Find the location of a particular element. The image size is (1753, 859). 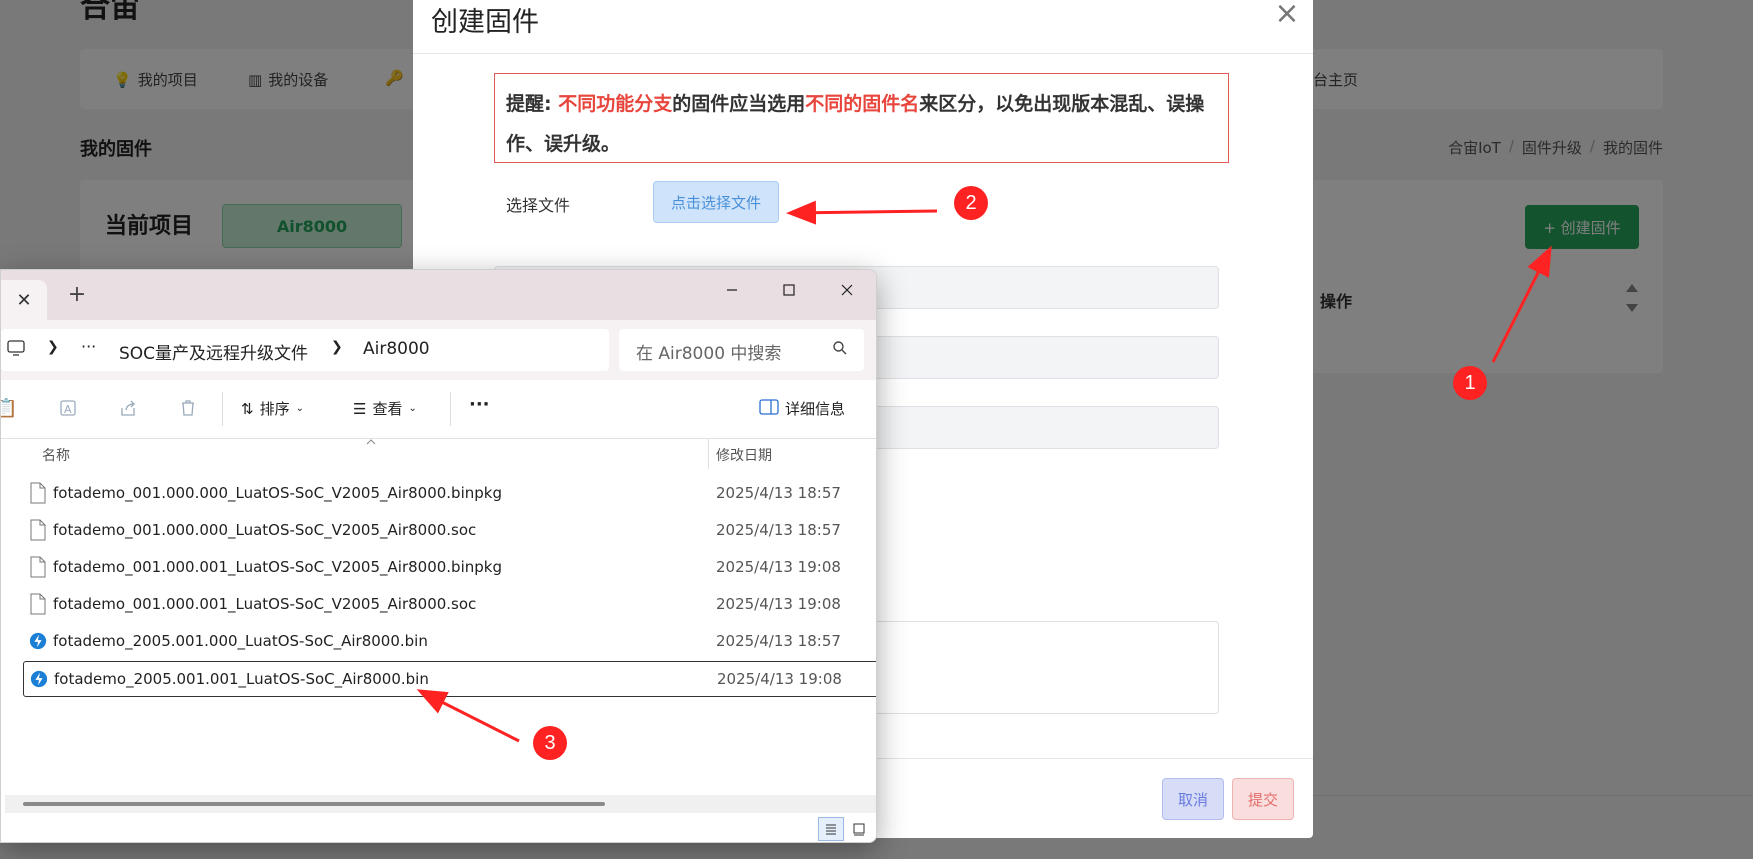

choose-file-button: 点击选择文件 is located at coordinates (716, 202).